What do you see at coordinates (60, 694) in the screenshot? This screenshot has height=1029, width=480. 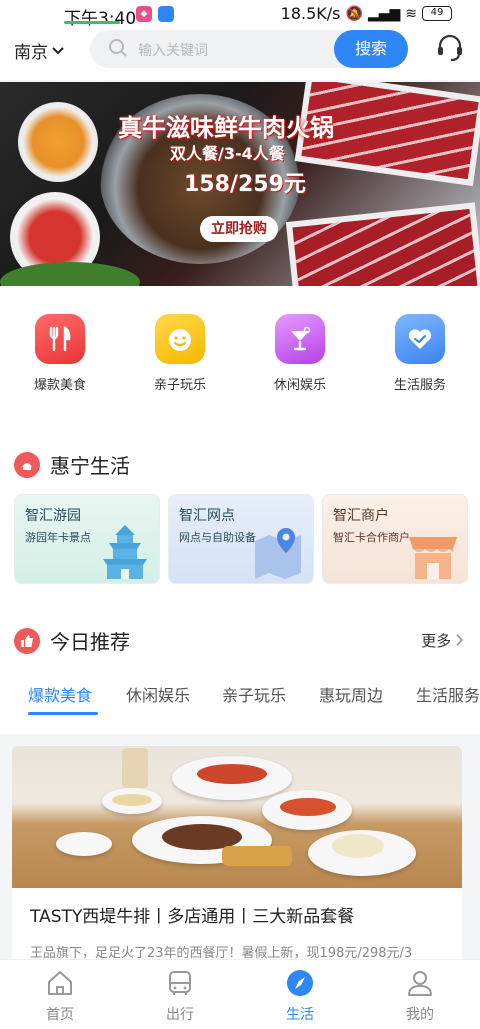 I see `tab-hot-food: 爆款美食` at bounding box center [60, 694].